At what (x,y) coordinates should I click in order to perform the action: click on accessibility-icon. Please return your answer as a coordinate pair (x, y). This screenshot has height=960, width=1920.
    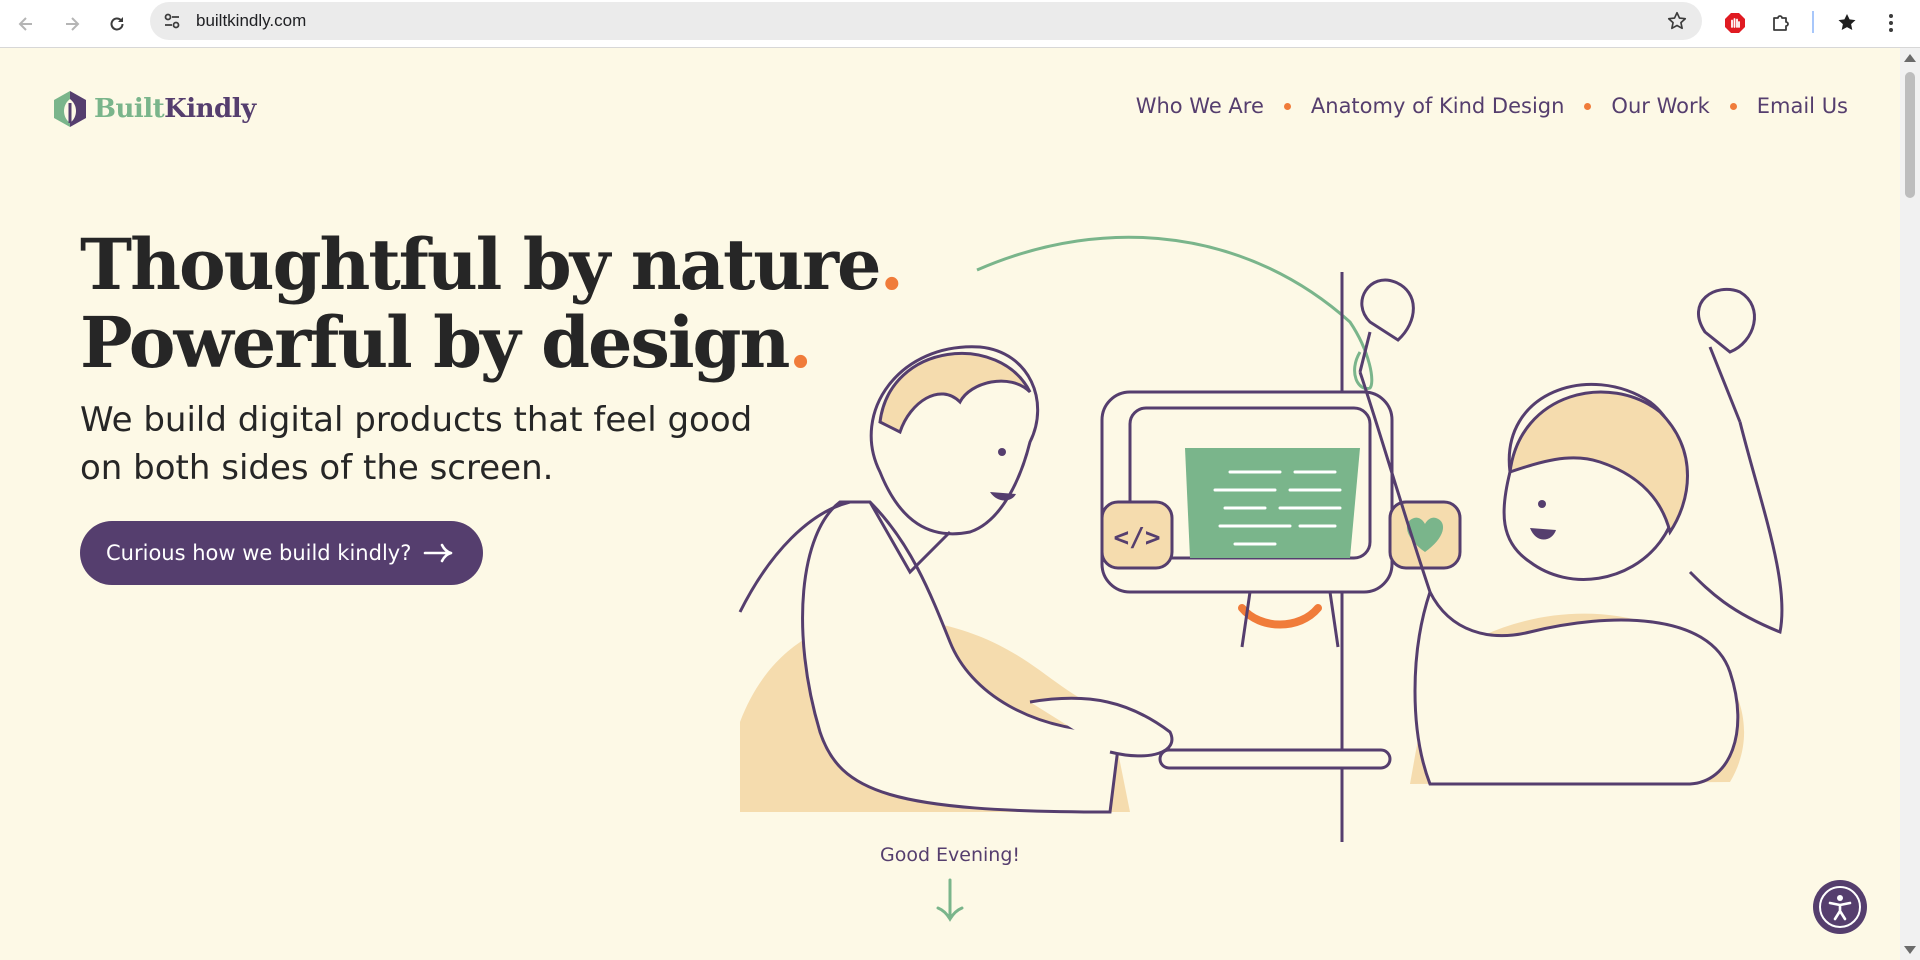
    Looking at the image, I should click on (1840, 907).